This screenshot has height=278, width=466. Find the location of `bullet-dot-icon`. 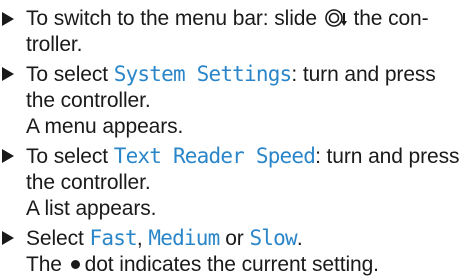

bullet-dot-icon is located at coordinates (75, 264).